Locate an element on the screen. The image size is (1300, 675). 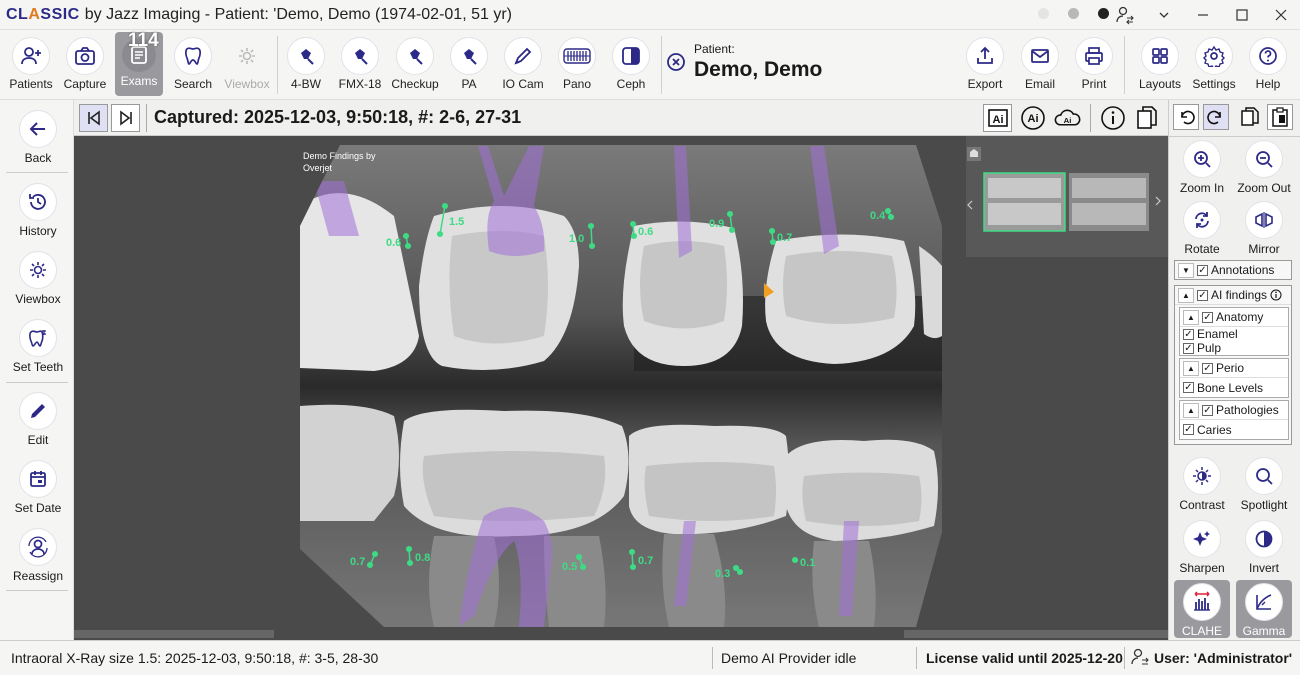
search-button: Search is located at coordinates (193, 65).